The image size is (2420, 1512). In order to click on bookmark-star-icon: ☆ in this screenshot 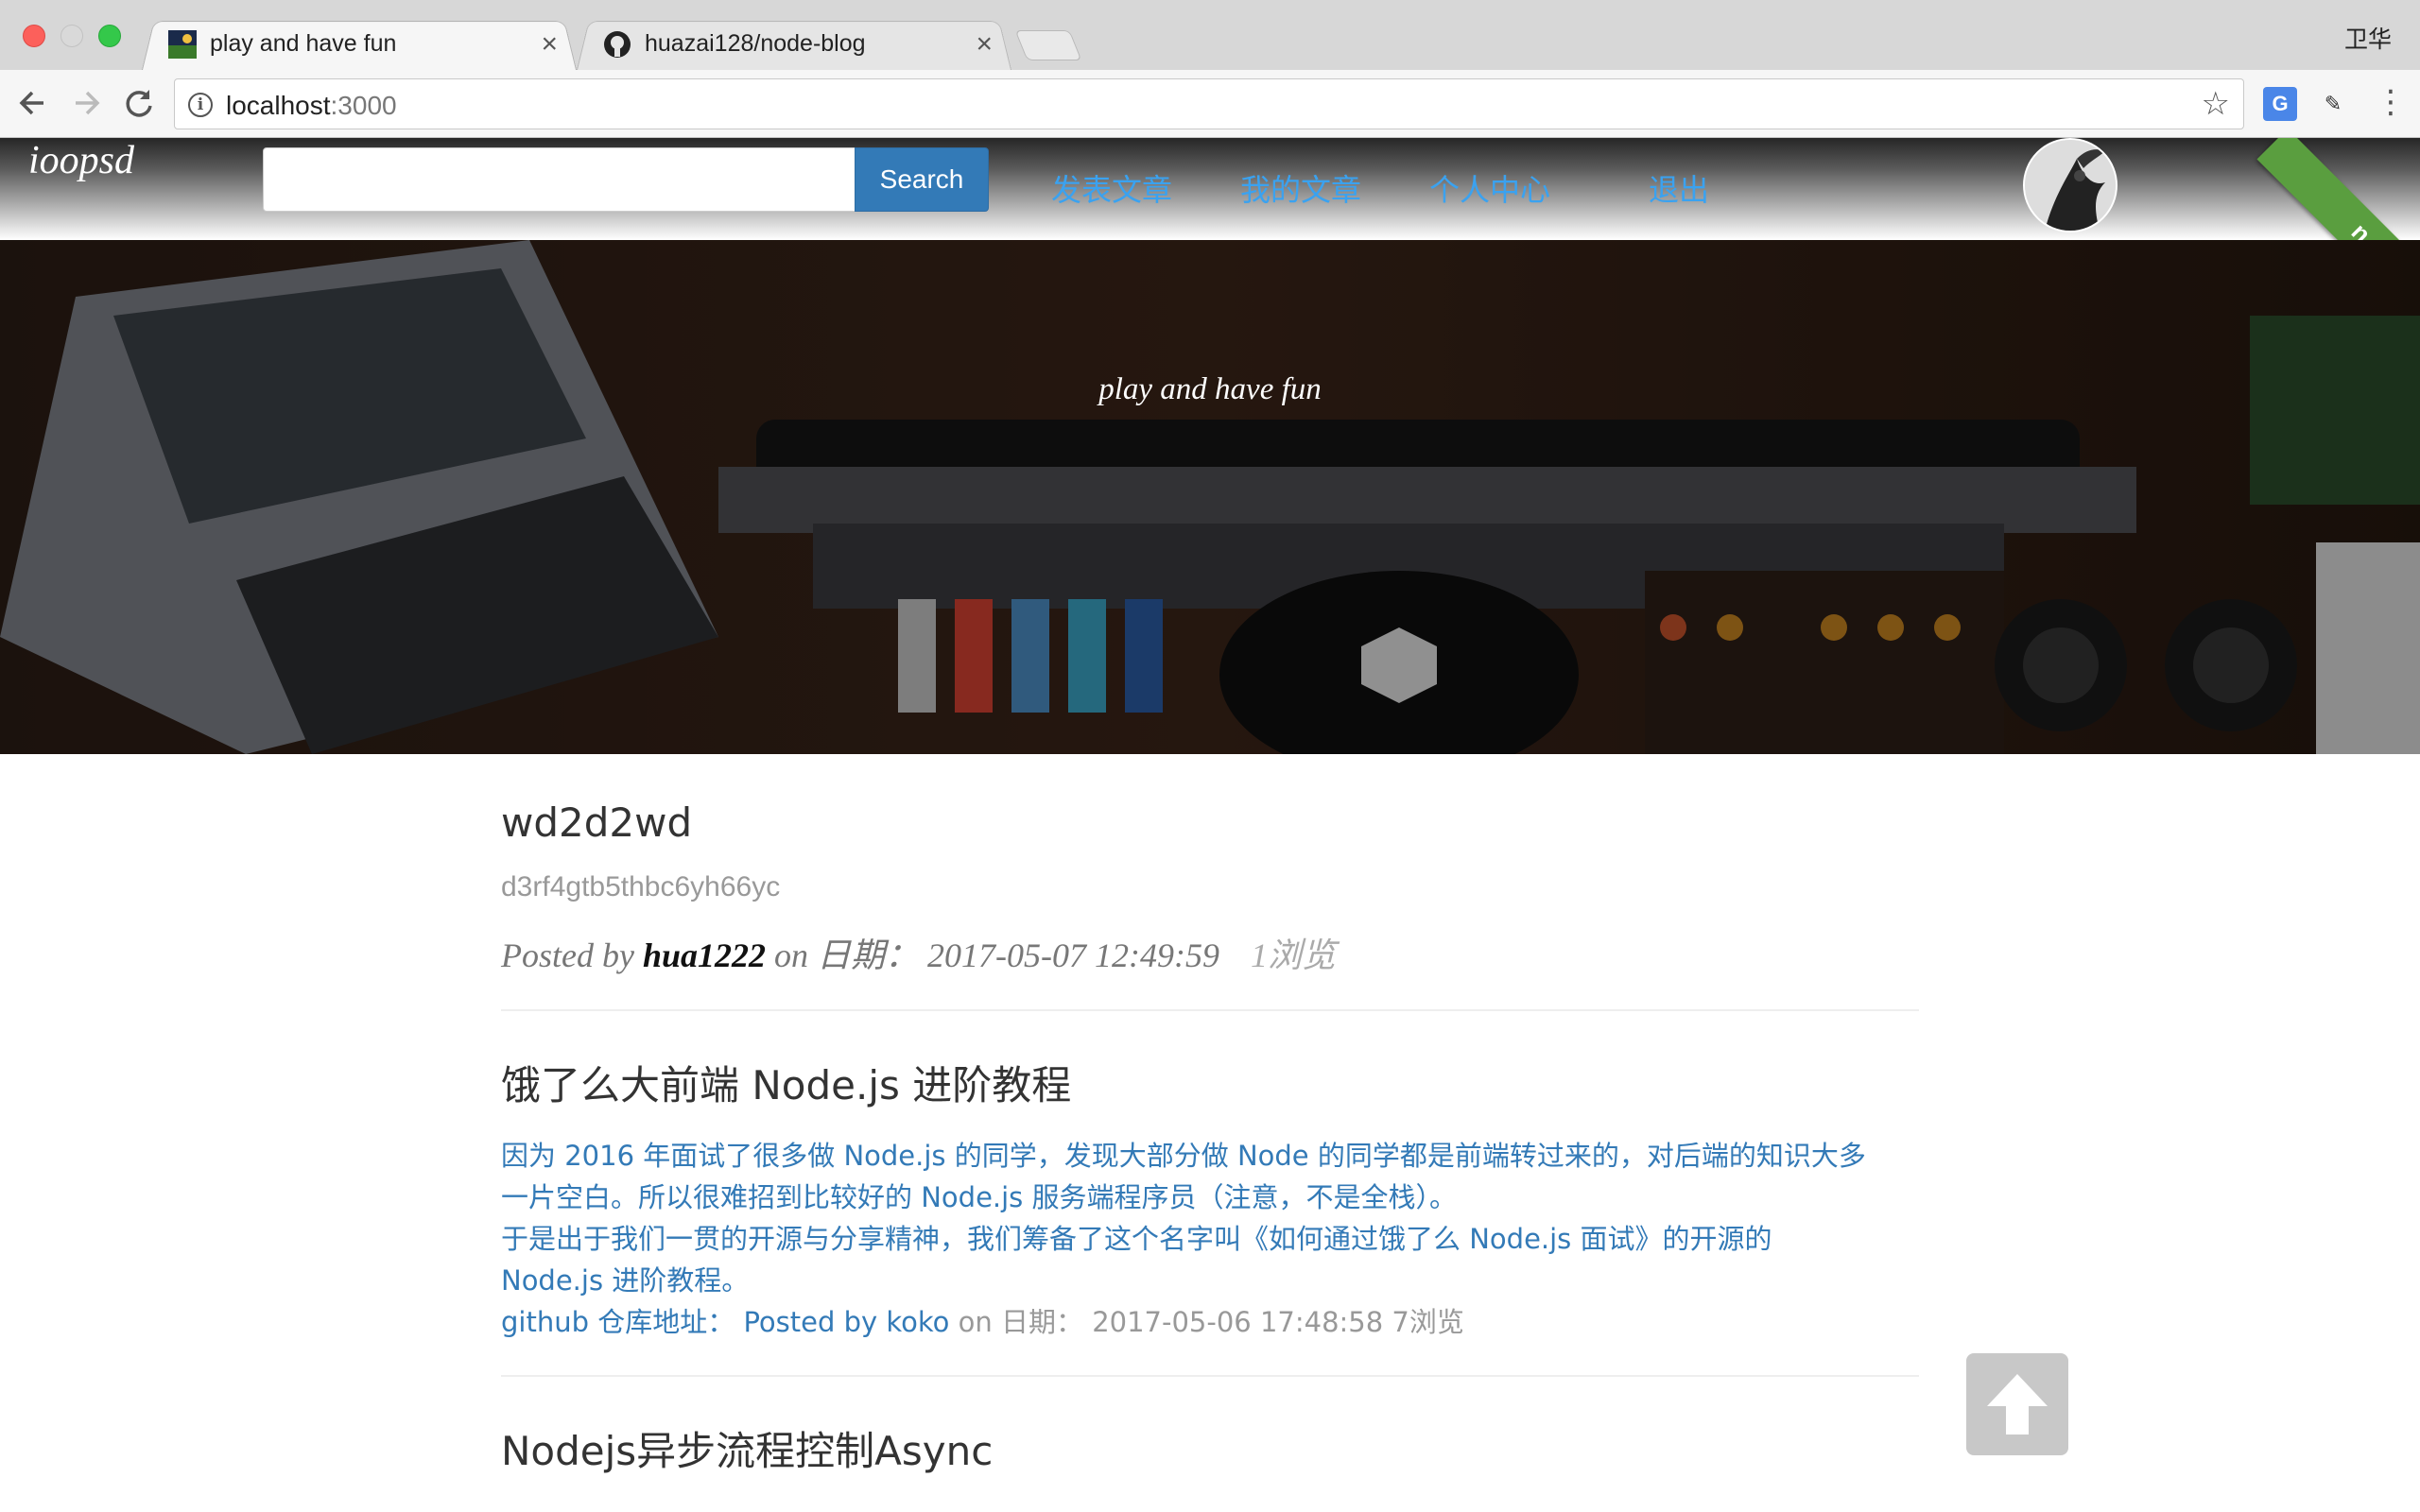, I will do `click(2216, 104)`.